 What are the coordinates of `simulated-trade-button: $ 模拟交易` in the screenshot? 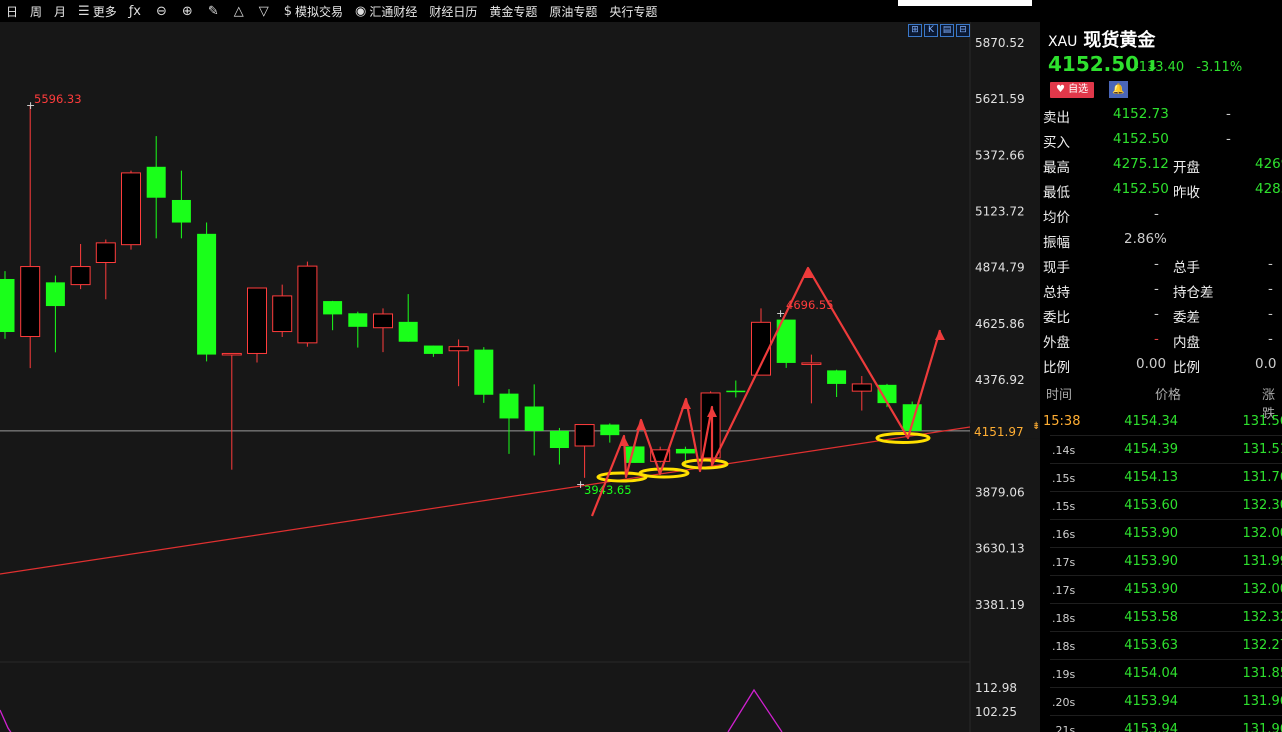 It's located at (313, 11).